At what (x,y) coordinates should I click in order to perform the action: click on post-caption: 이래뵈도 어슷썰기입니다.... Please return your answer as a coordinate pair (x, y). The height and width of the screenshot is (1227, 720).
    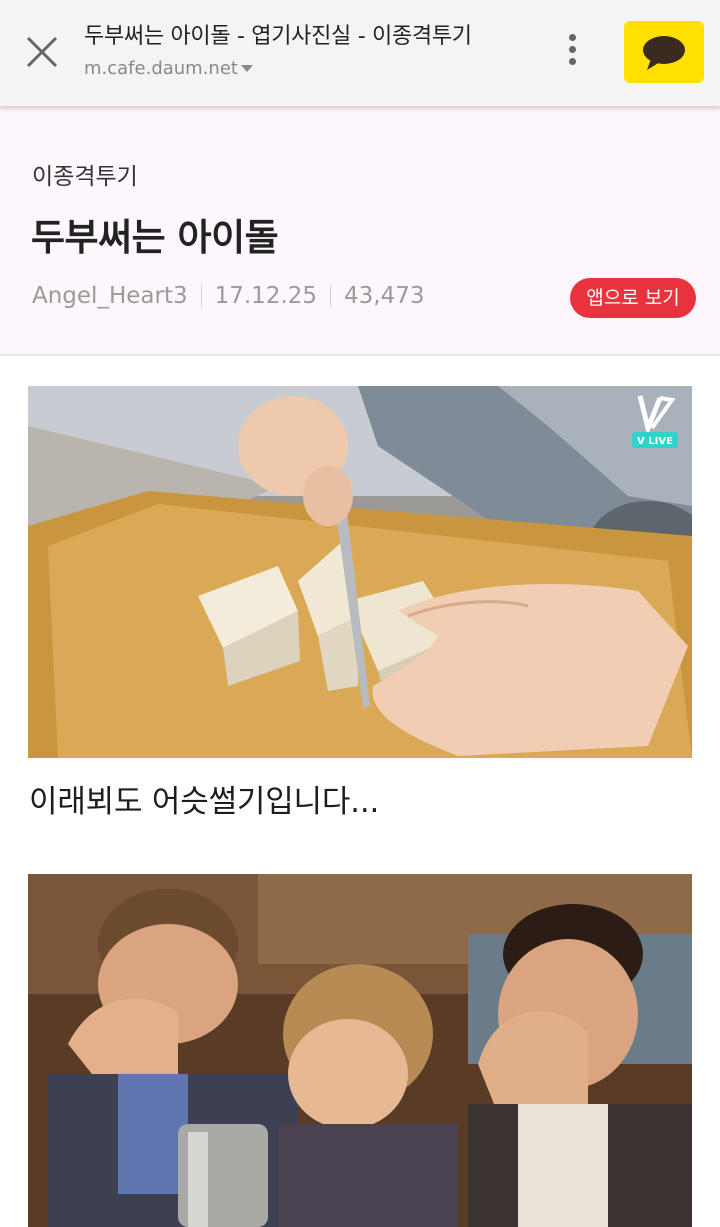
    Looking at the image, I should click on (204, 802).